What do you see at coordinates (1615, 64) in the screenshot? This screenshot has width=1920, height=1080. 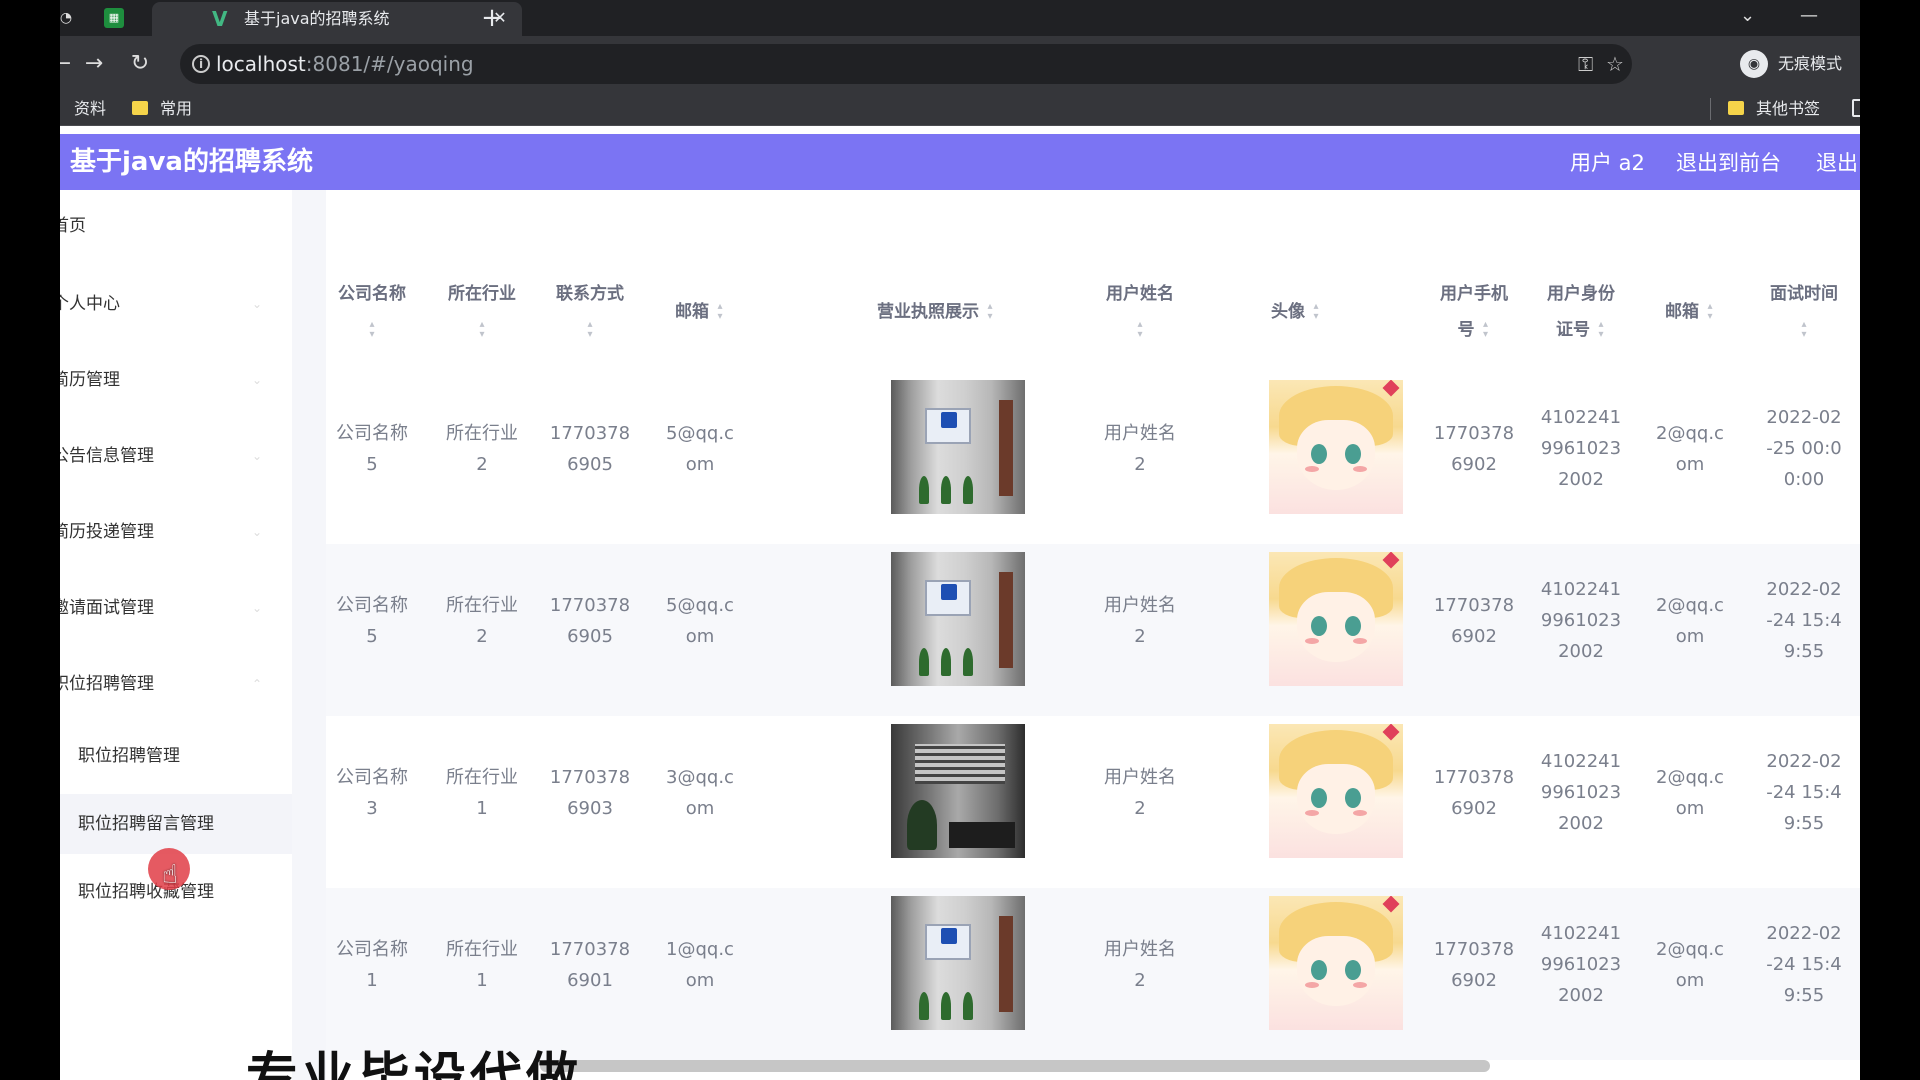 I see `bookmark-star-icon: ☆` at bounding box center [1615, 64].